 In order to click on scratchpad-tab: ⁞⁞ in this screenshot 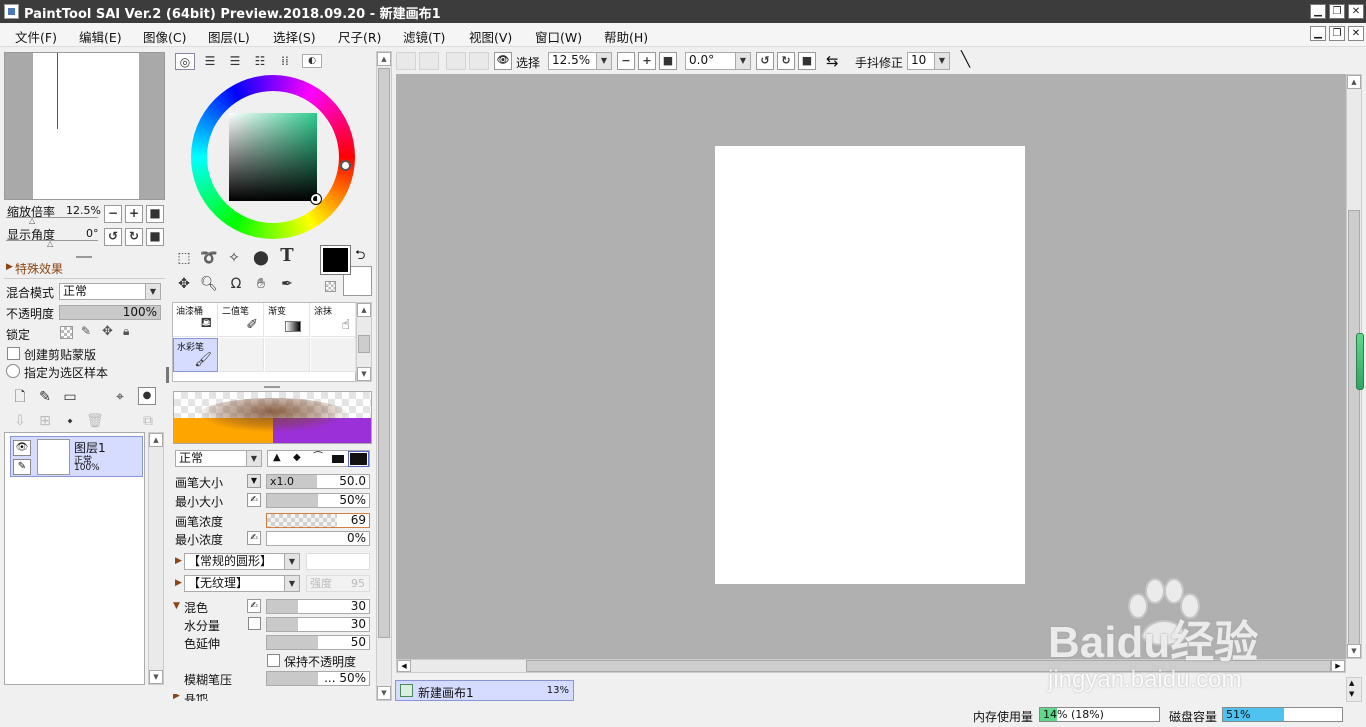, I will do `click(285, 61)`.